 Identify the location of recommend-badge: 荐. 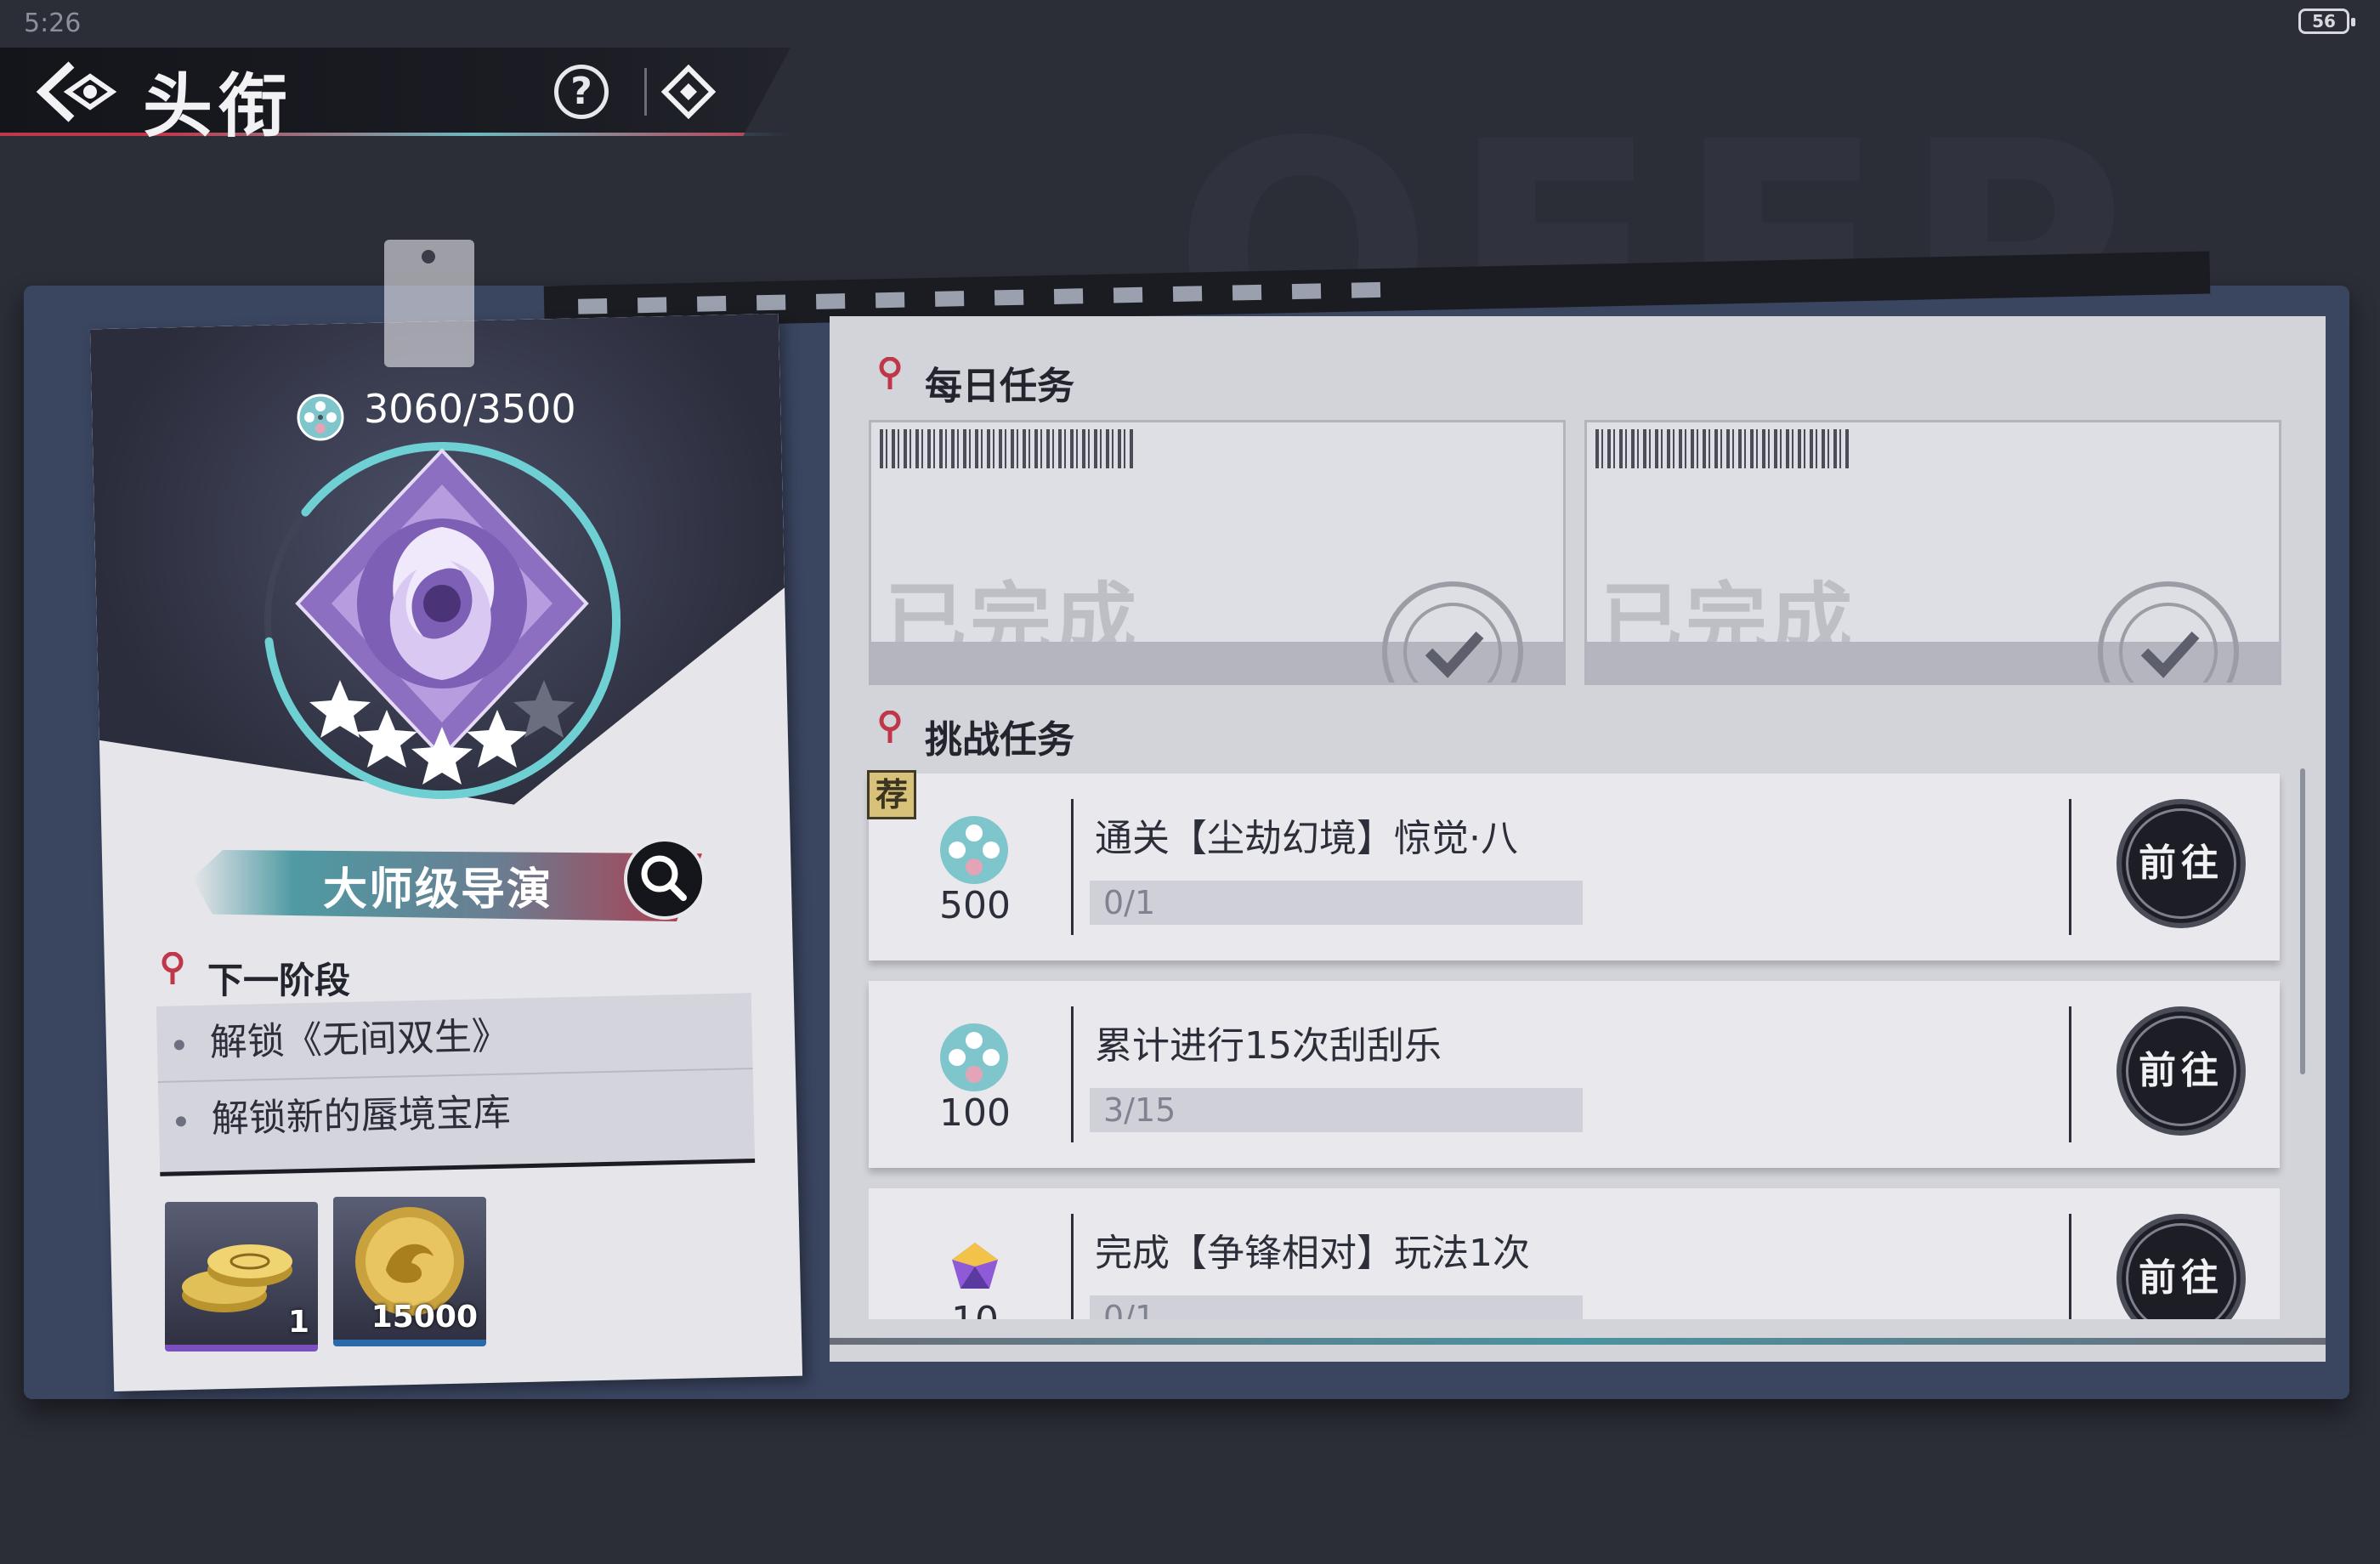
(891, 794).